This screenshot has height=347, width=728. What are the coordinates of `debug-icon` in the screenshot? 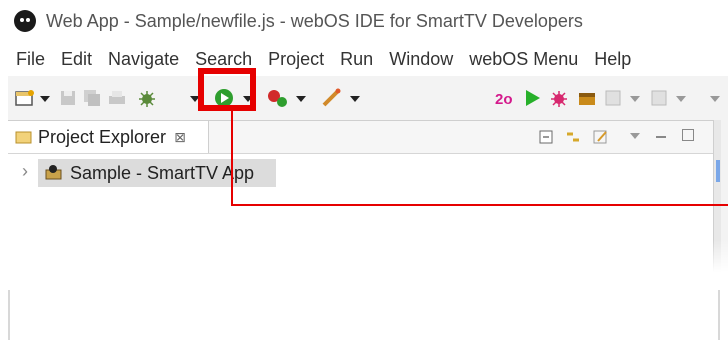 It's located at (147, 98).